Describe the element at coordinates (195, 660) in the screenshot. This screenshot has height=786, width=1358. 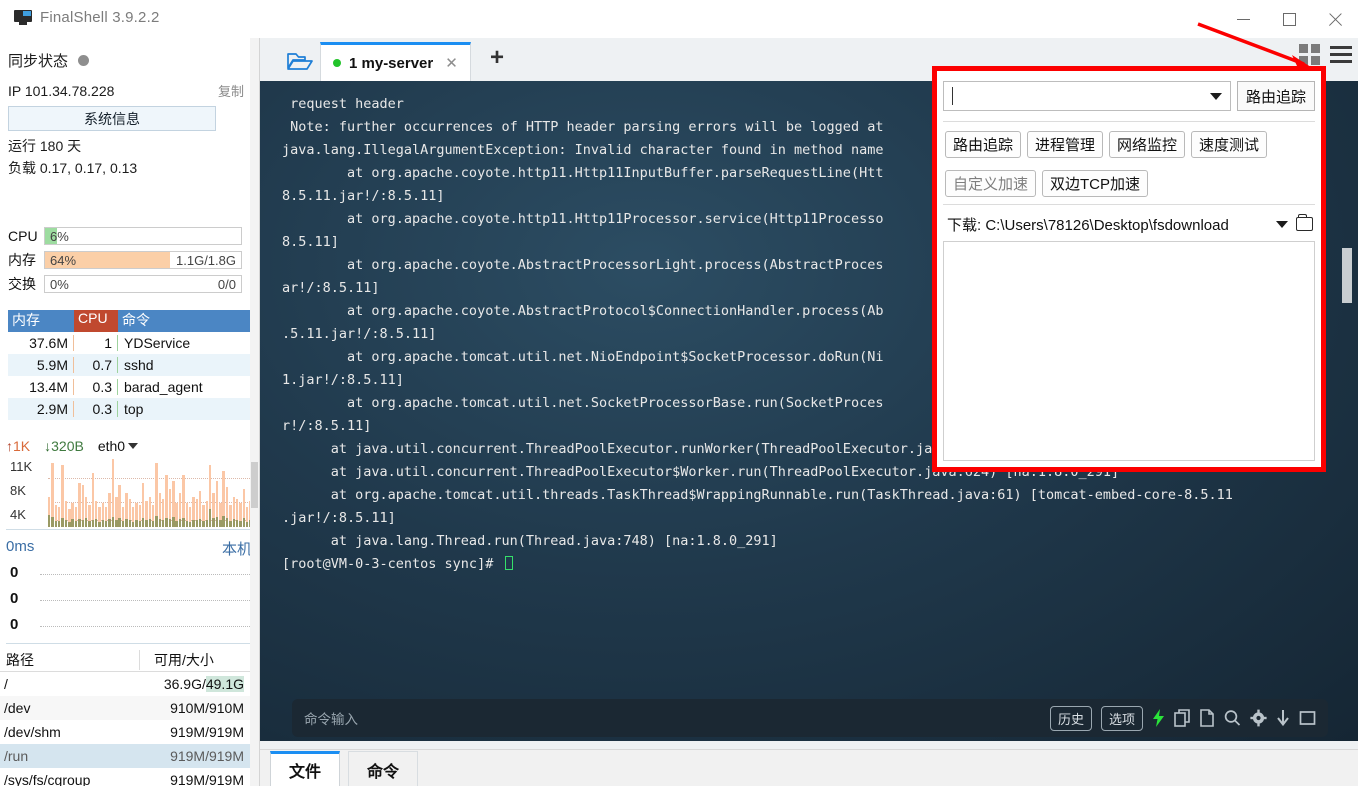
I see `disk-header-size: 可用/大小` at that location.